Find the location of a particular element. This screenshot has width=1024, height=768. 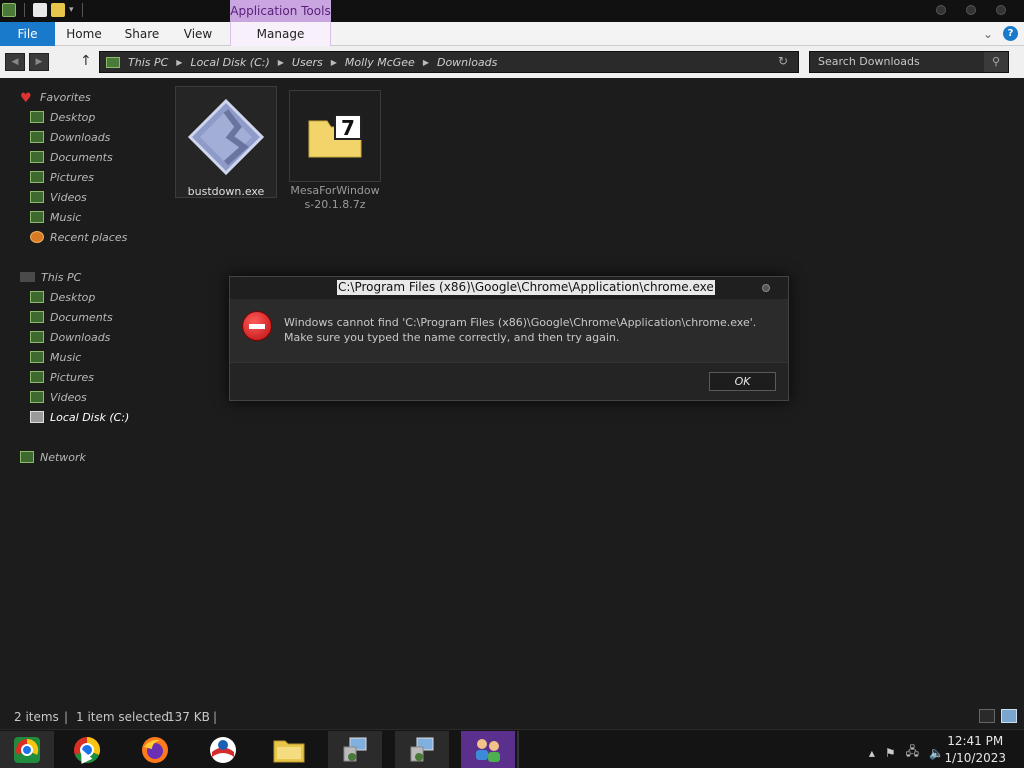

sidebar-item-local-disk: Local Disk (C:) is located at coordinates (79, 417).